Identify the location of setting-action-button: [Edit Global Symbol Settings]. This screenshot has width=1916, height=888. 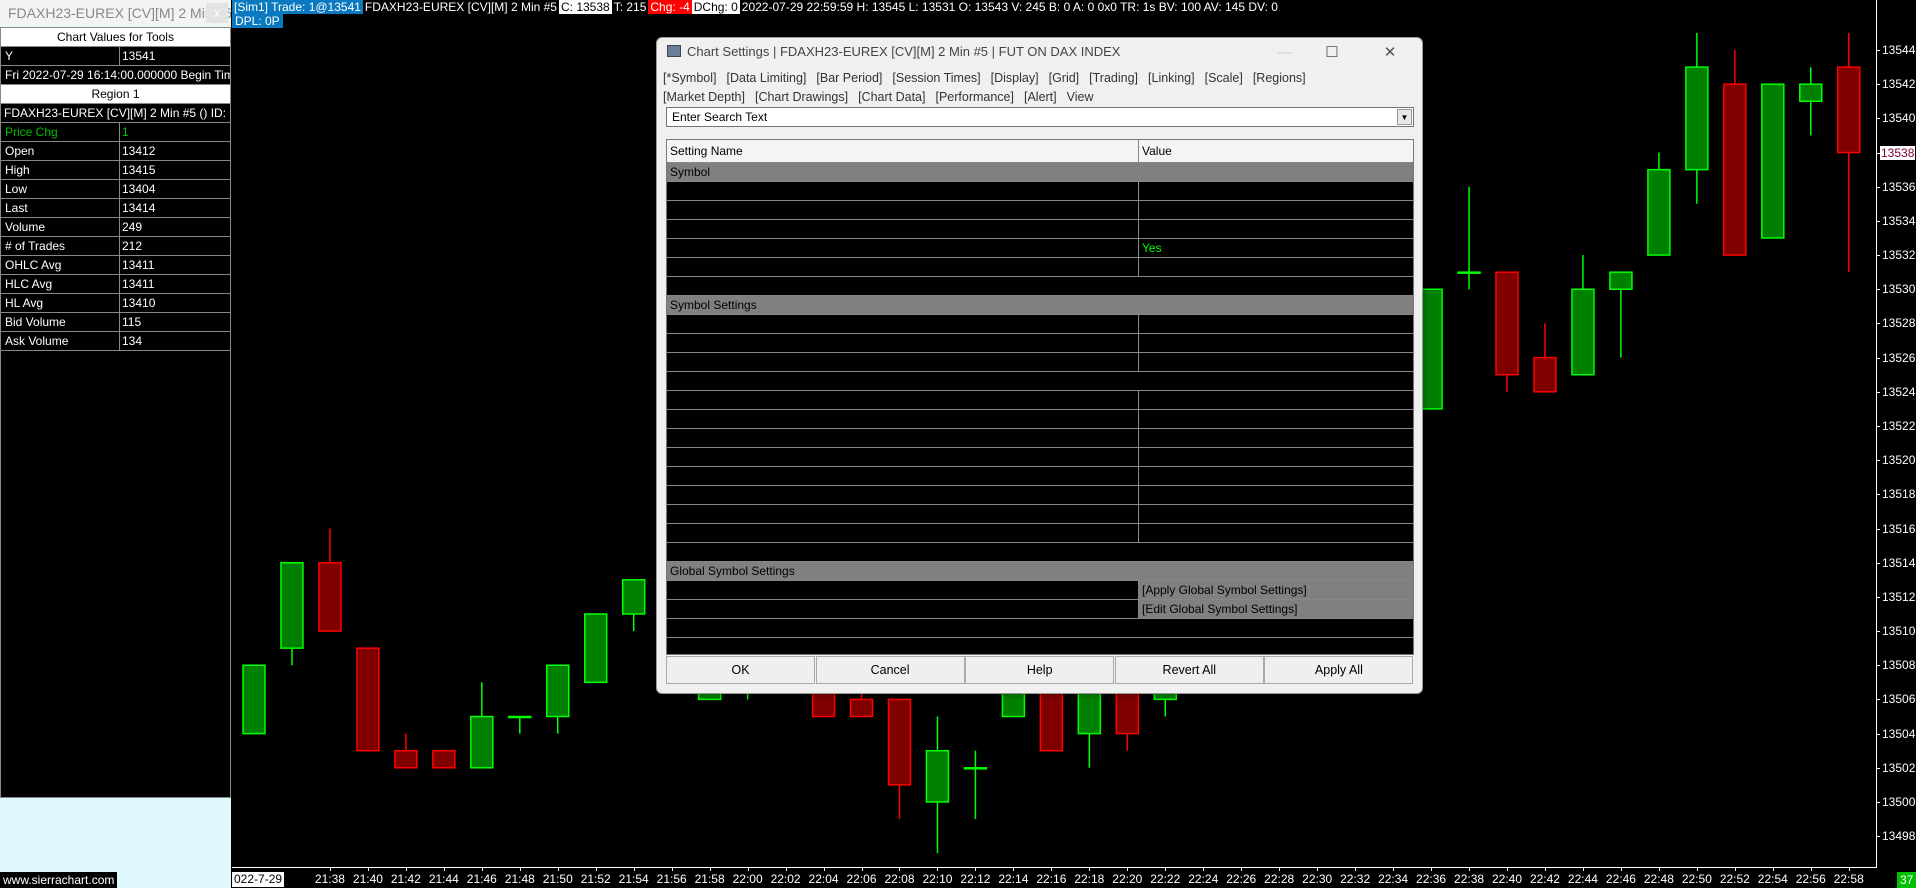
(1275, 609).